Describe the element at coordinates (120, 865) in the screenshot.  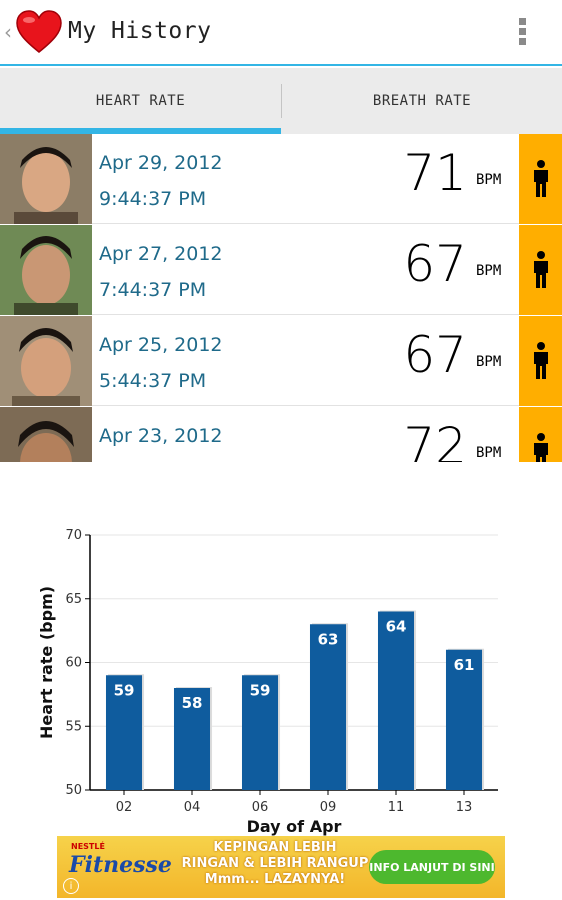
I see `ad-brand-logo: Fitnesse` at that location.